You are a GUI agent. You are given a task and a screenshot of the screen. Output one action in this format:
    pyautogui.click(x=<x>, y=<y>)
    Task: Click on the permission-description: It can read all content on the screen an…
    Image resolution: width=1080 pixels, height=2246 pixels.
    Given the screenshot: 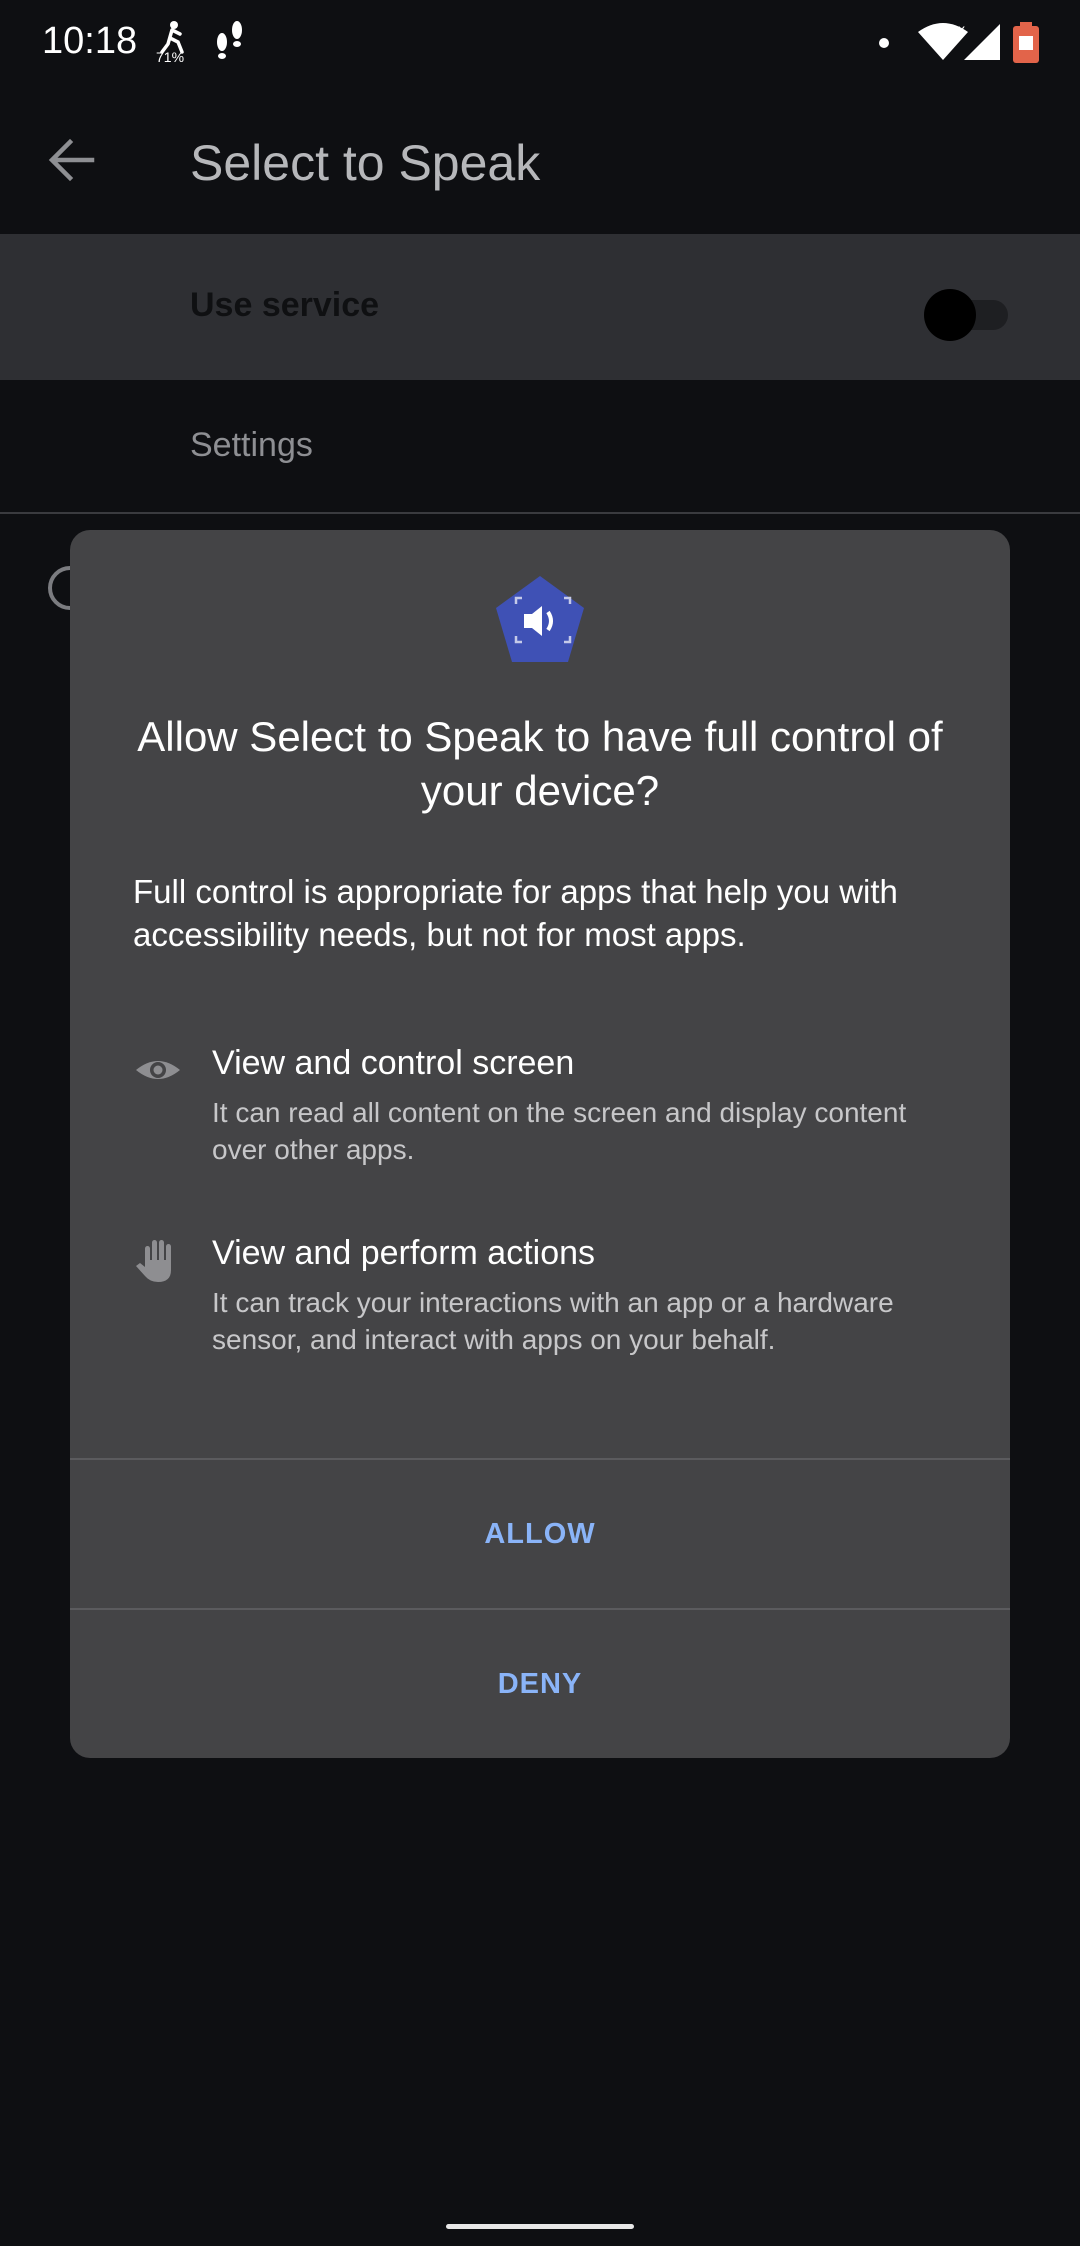 What is the action you would take?
    pyautogui.click(x=559, y=1131)
    